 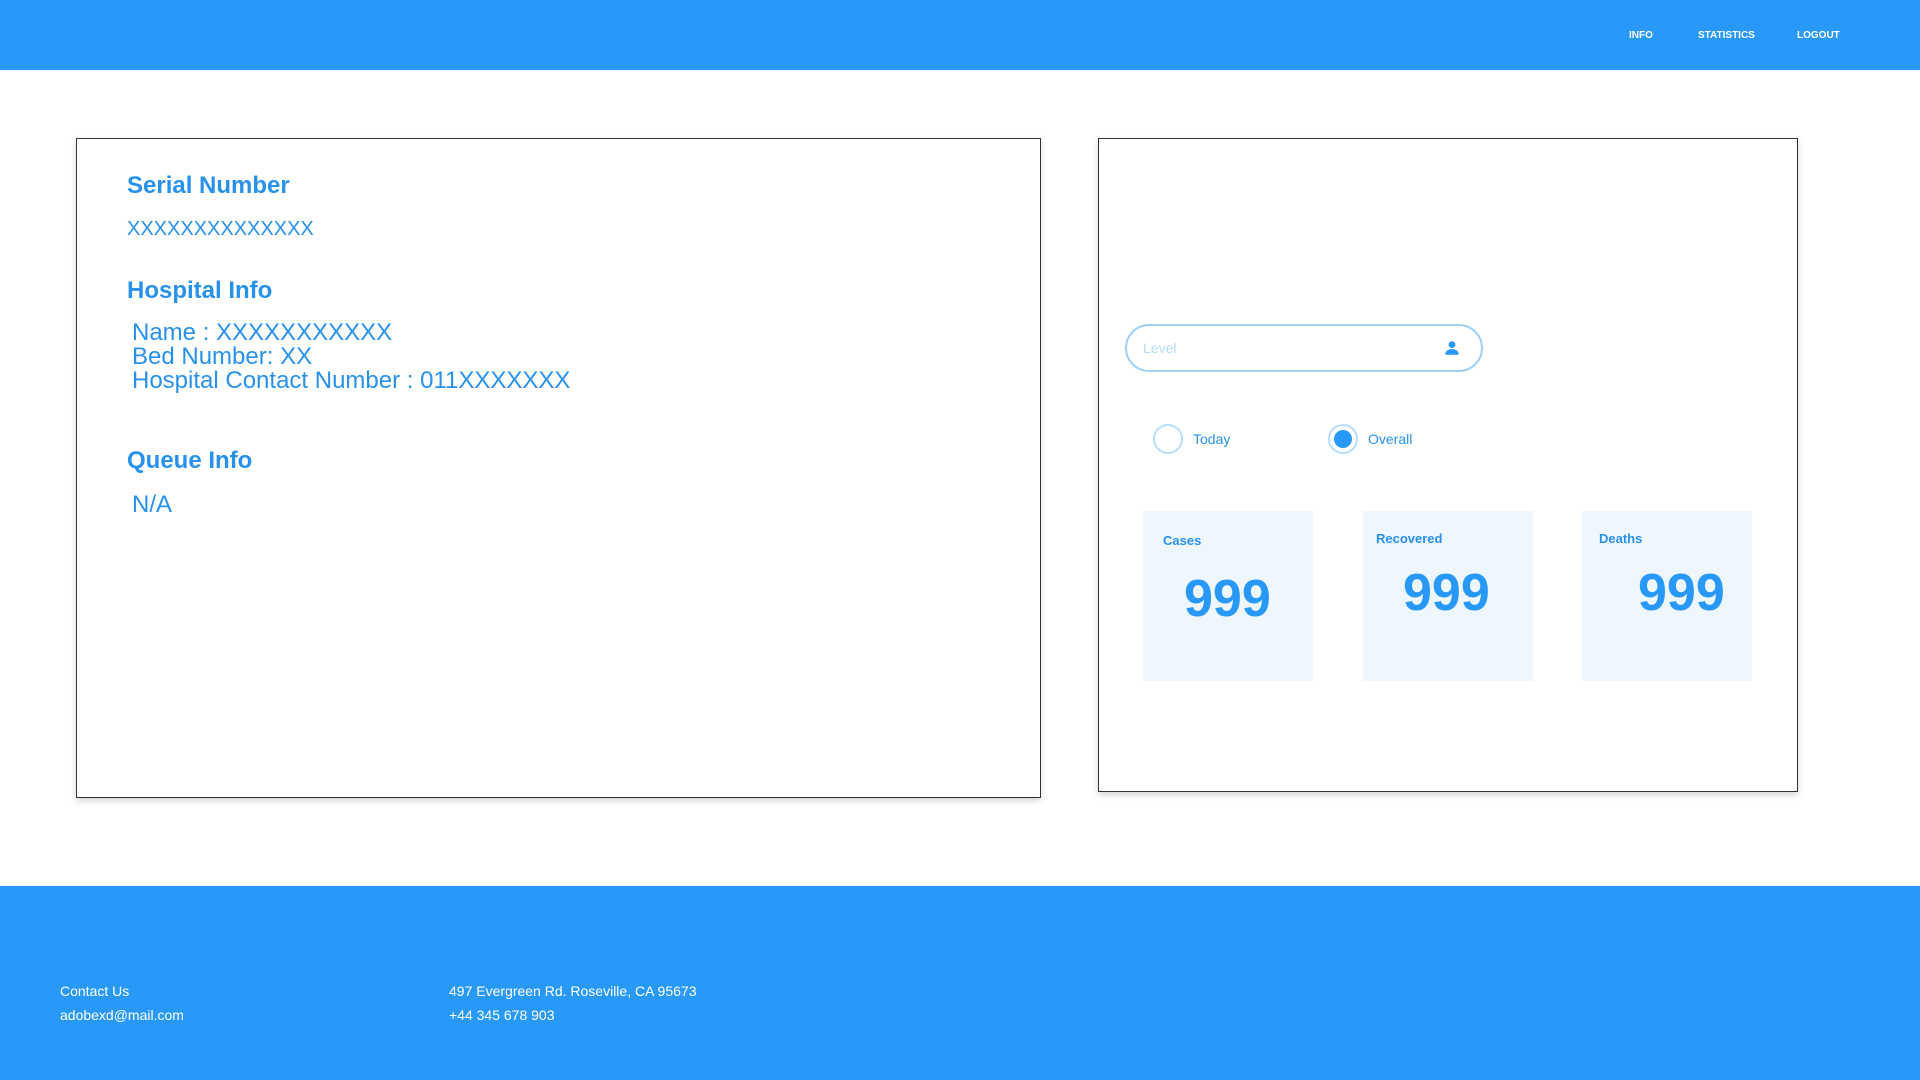 I want to click on serial-number-heading: Serial Number, so click(x=208, y=185).